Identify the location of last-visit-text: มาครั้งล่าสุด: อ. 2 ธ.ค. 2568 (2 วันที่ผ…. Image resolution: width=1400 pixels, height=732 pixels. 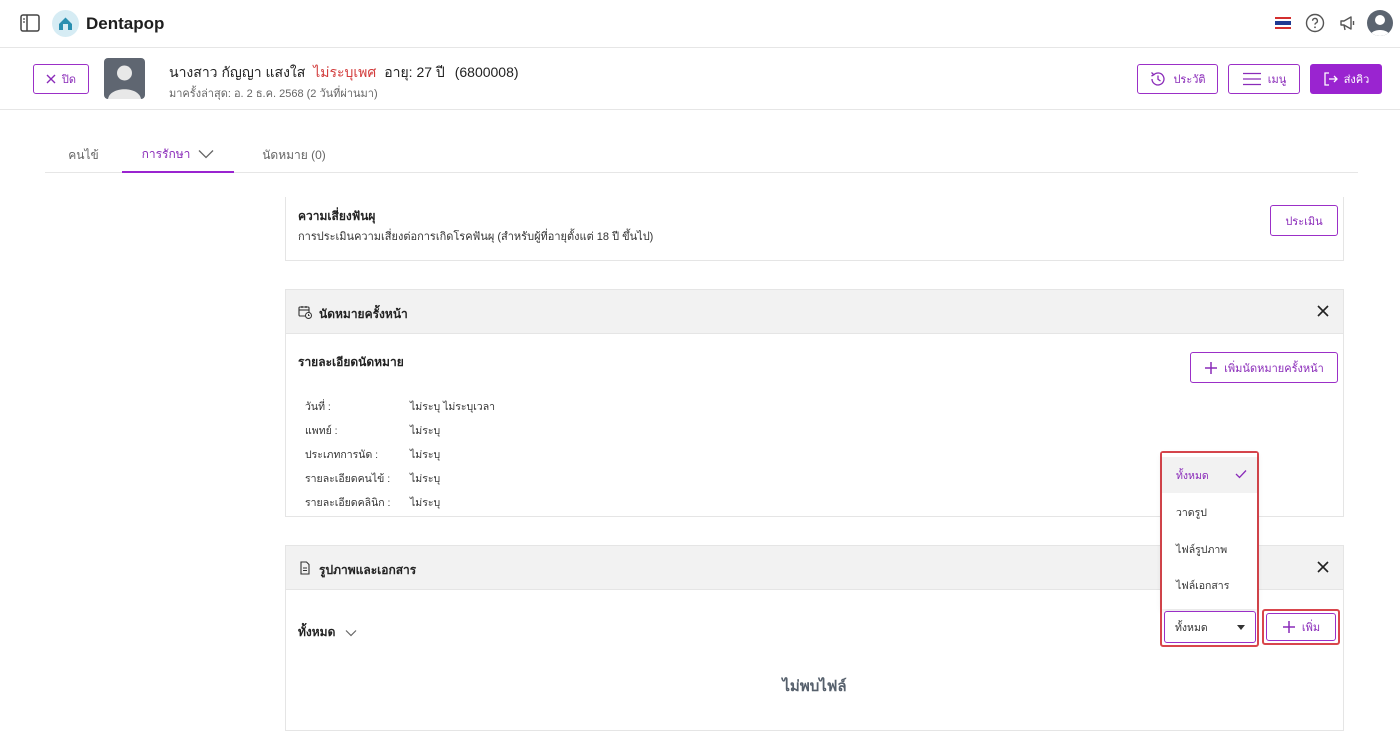
(273, 94).